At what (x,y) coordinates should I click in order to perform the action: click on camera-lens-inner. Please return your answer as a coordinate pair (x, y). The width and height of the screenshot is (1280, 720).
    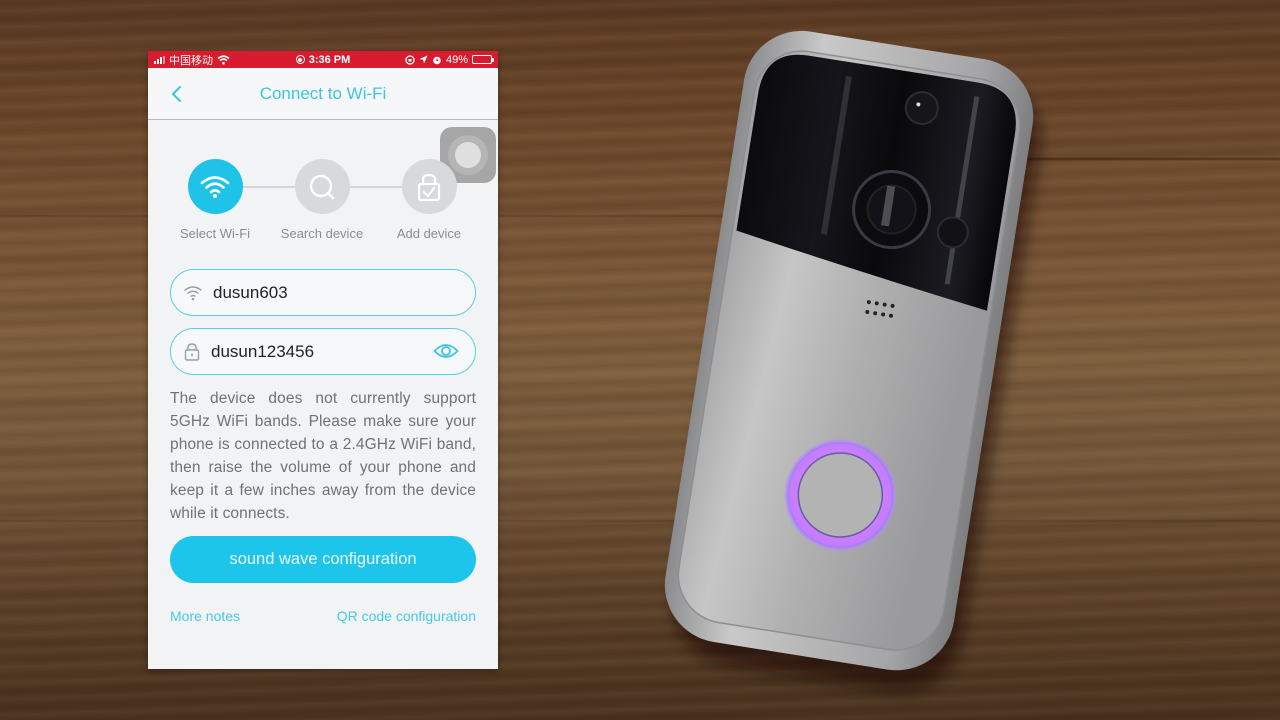
    Looking at the image, I should click on (891, 209).